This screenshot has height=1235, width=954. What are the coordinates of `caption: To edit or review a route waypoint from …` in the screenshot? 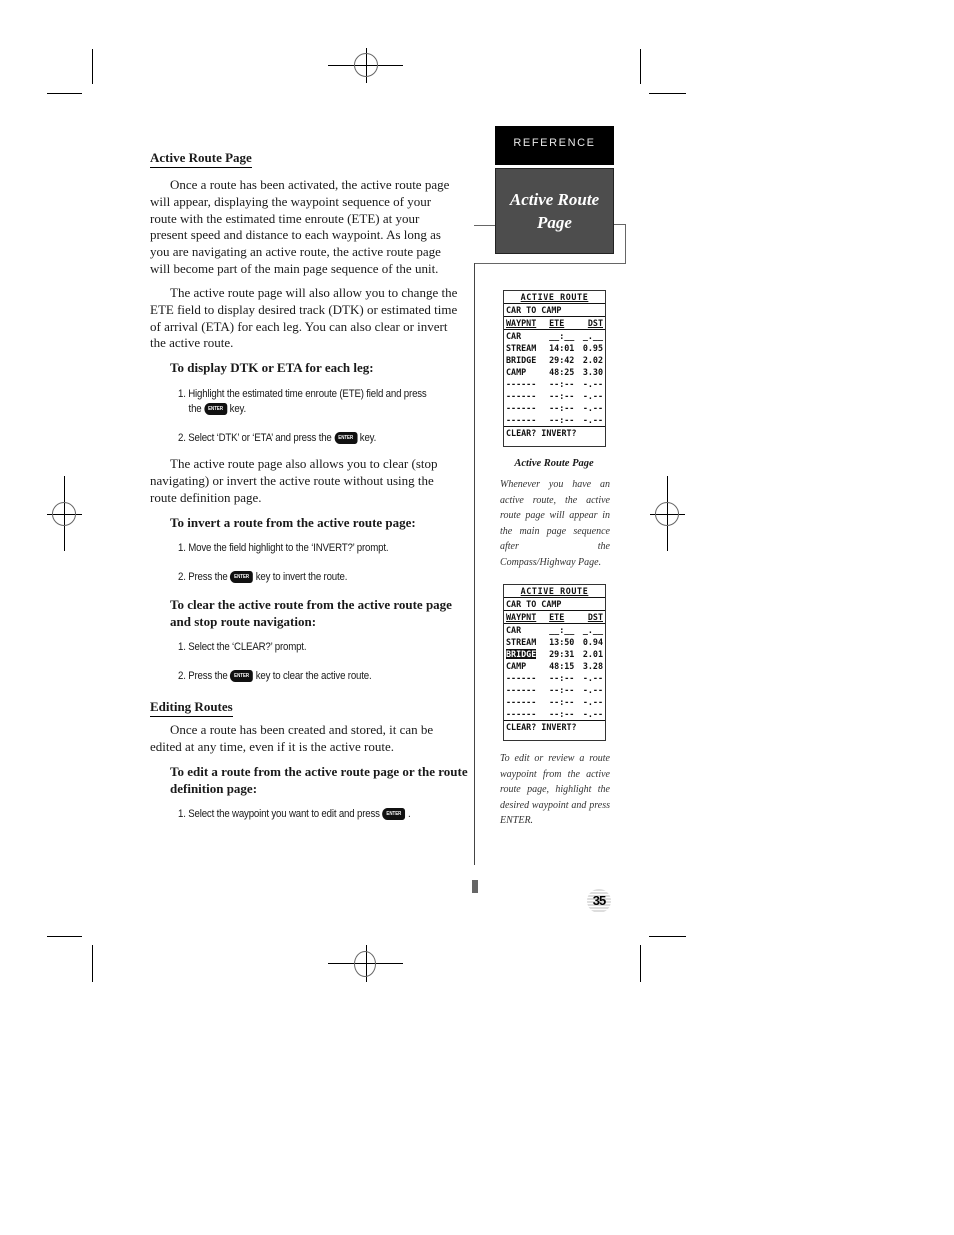 It's located at (555, 790).